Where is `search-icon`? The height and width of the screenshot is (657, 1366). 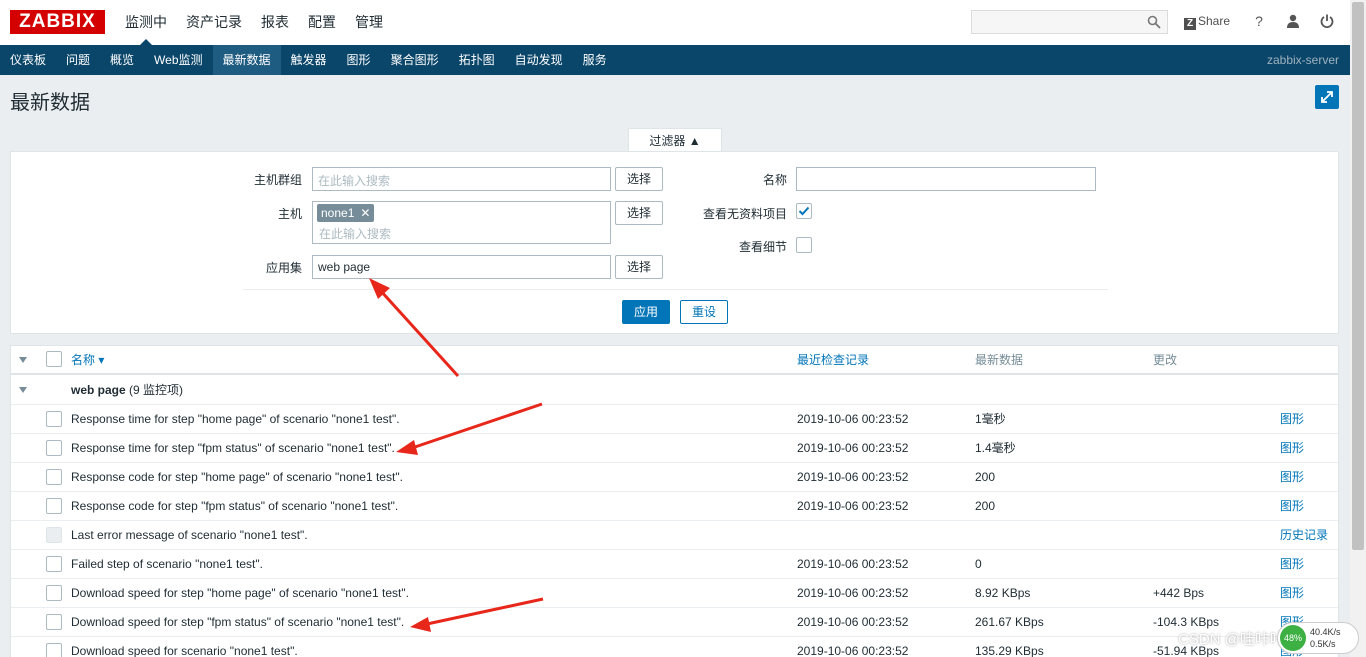
search-icon is located at coordinates (1154, 22).